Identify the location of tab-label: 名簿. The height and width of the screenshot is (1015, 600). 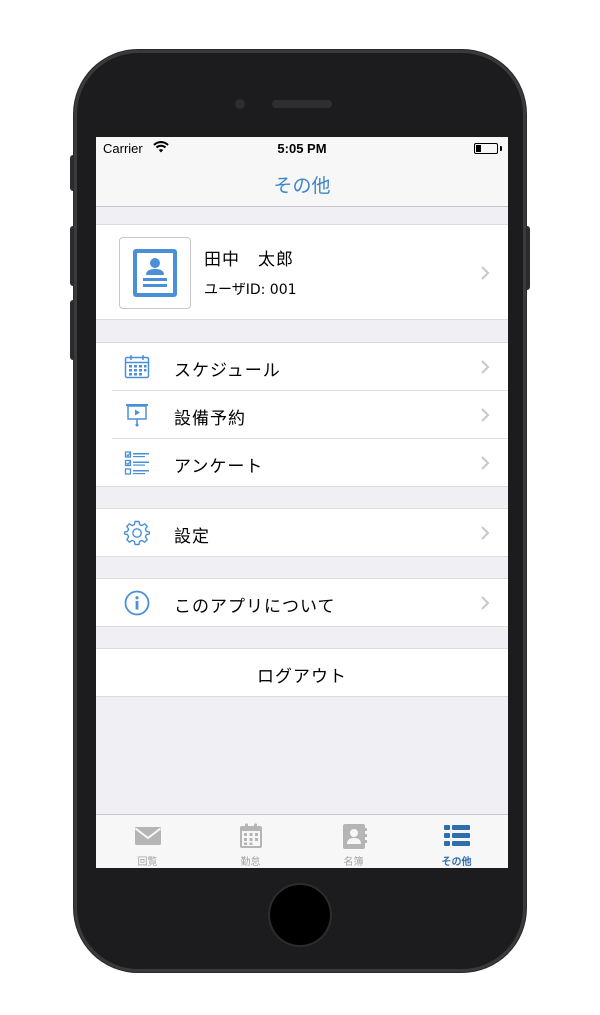
(353, 862).